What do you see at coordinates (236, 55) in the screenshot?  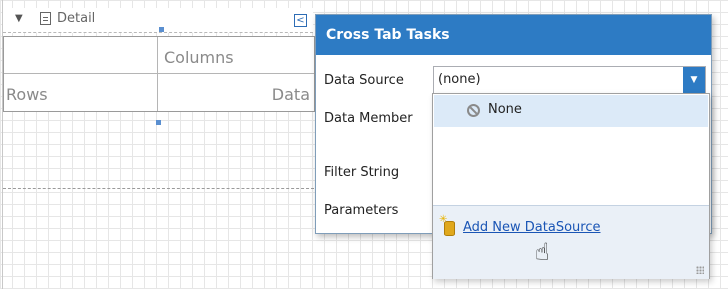 I see `cross-tab-columns-cell: Columns` at bounding box center [236, 55].